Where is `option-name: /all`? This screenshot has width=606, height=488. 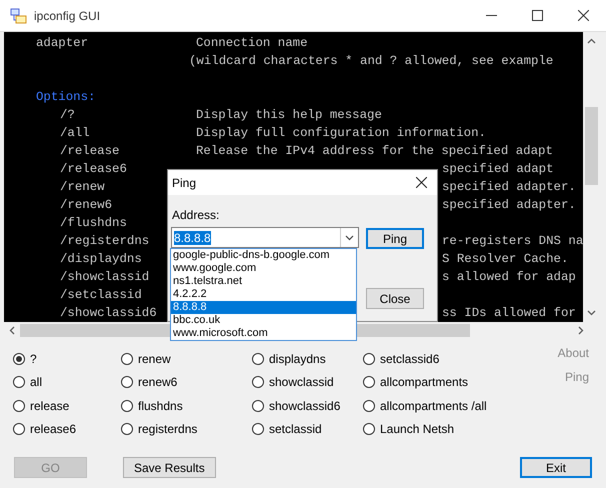
option-name: /all is located at coordinates (75, 133).